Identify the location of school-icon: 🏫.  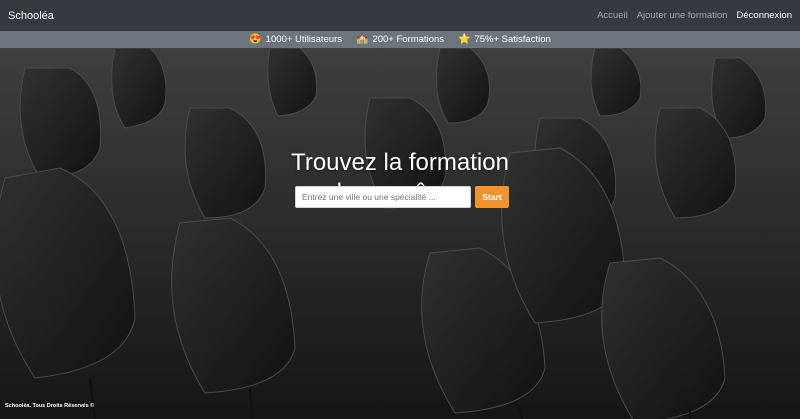
(362, 39).